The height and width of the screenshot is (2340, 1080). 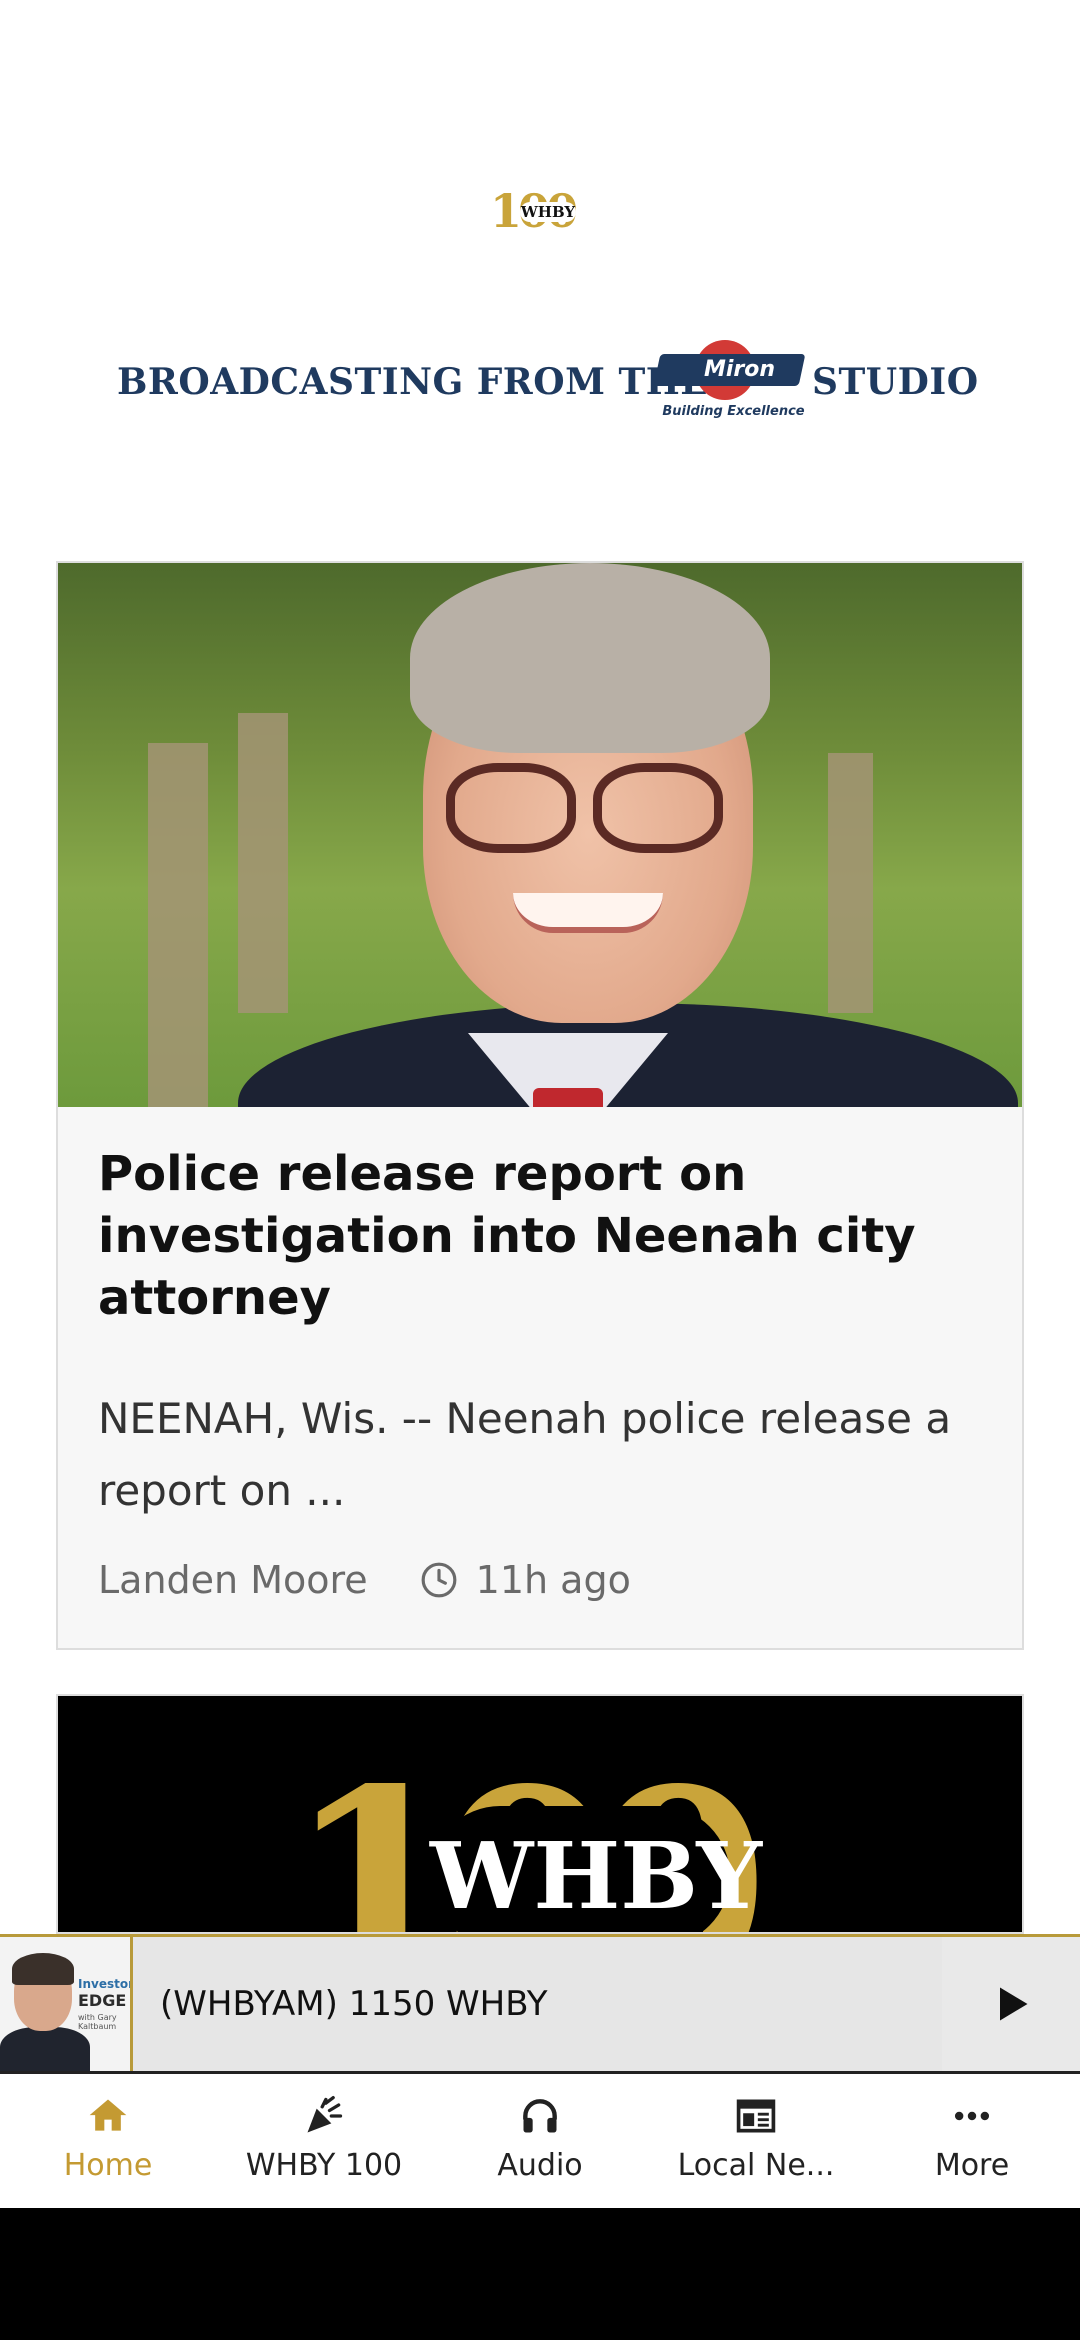 I want to click on article-time: 11h ago, so click(x=553, y=1580).